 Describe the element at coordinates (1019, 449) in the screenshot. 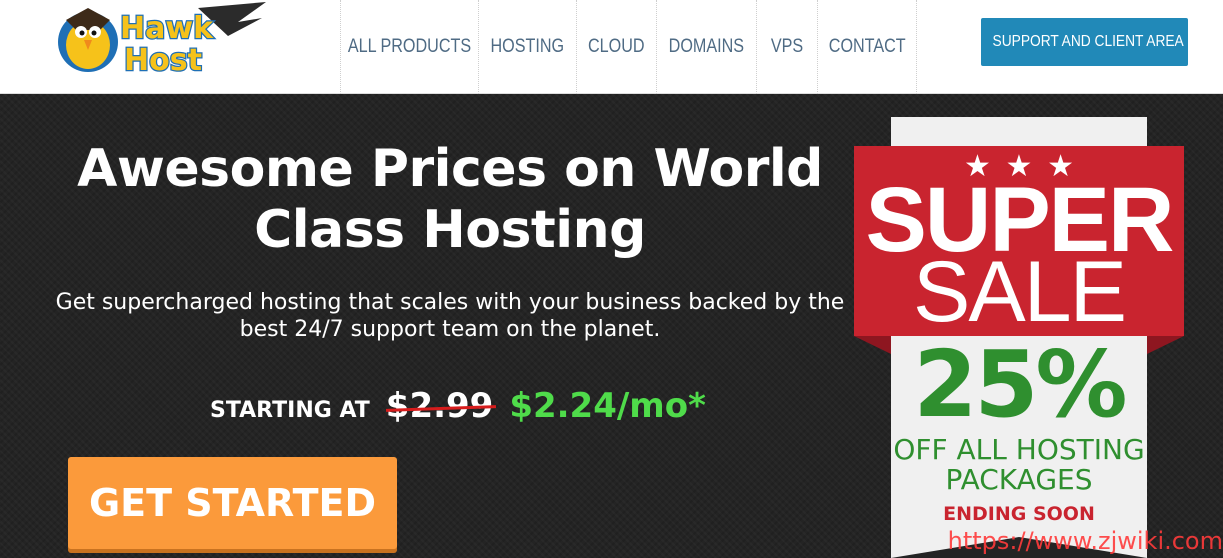

I see `badge-offer-line1: OFF ALL HOSTING` at that location.